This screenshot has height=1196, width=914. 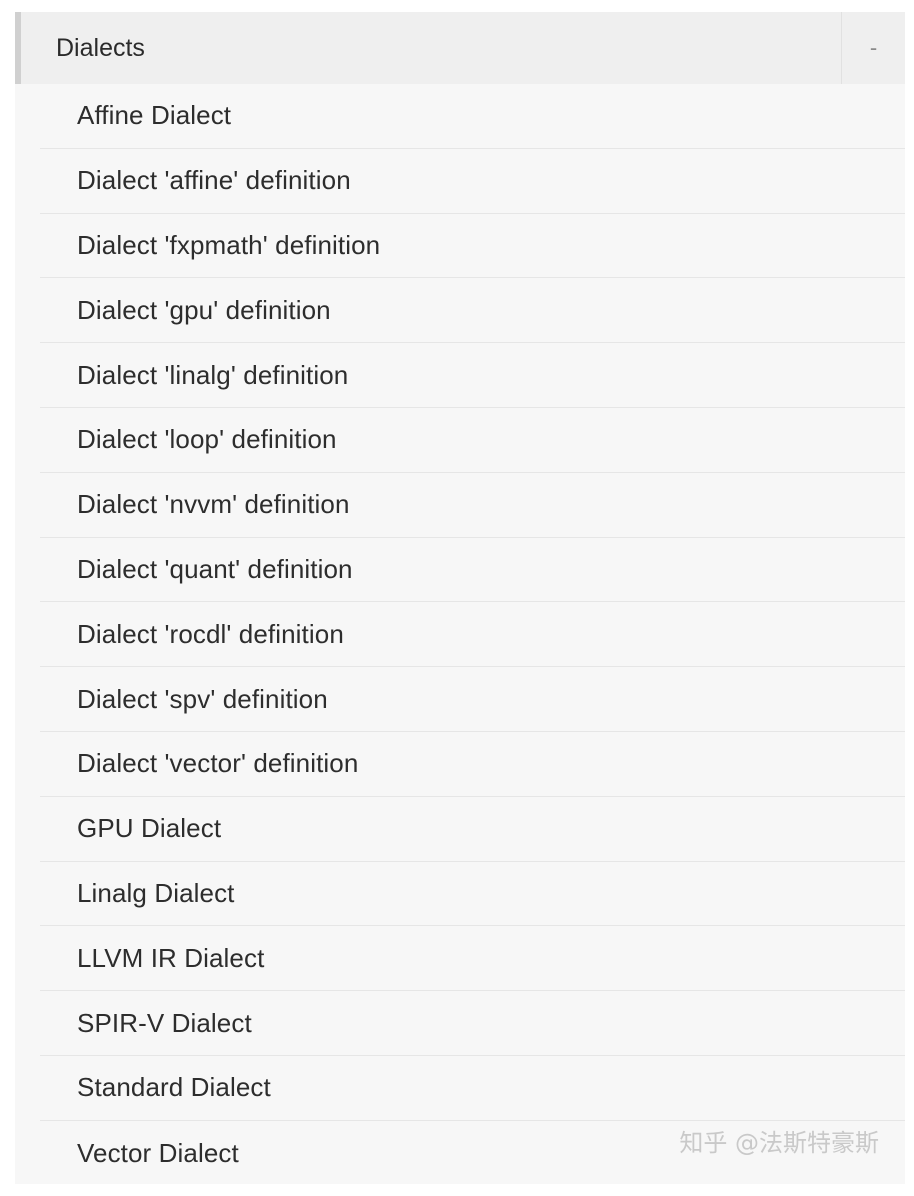 I want to click on list-item-label: Dialect 'affine' definition, so click(x=214, y=180).